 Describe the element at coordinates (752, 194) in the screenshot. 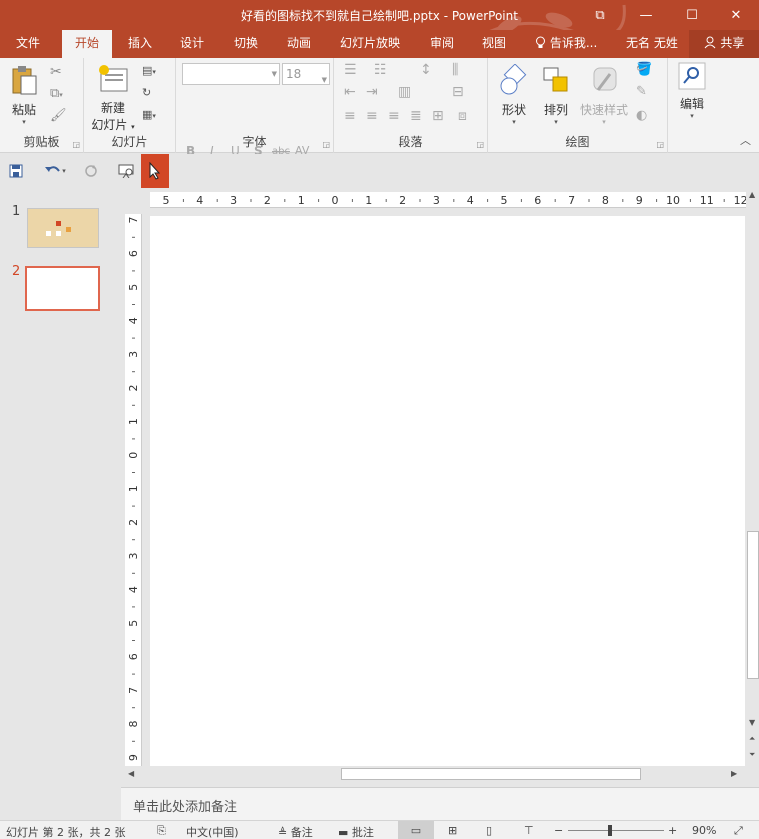

I see `scroll-up-icon: ▲` at that location.